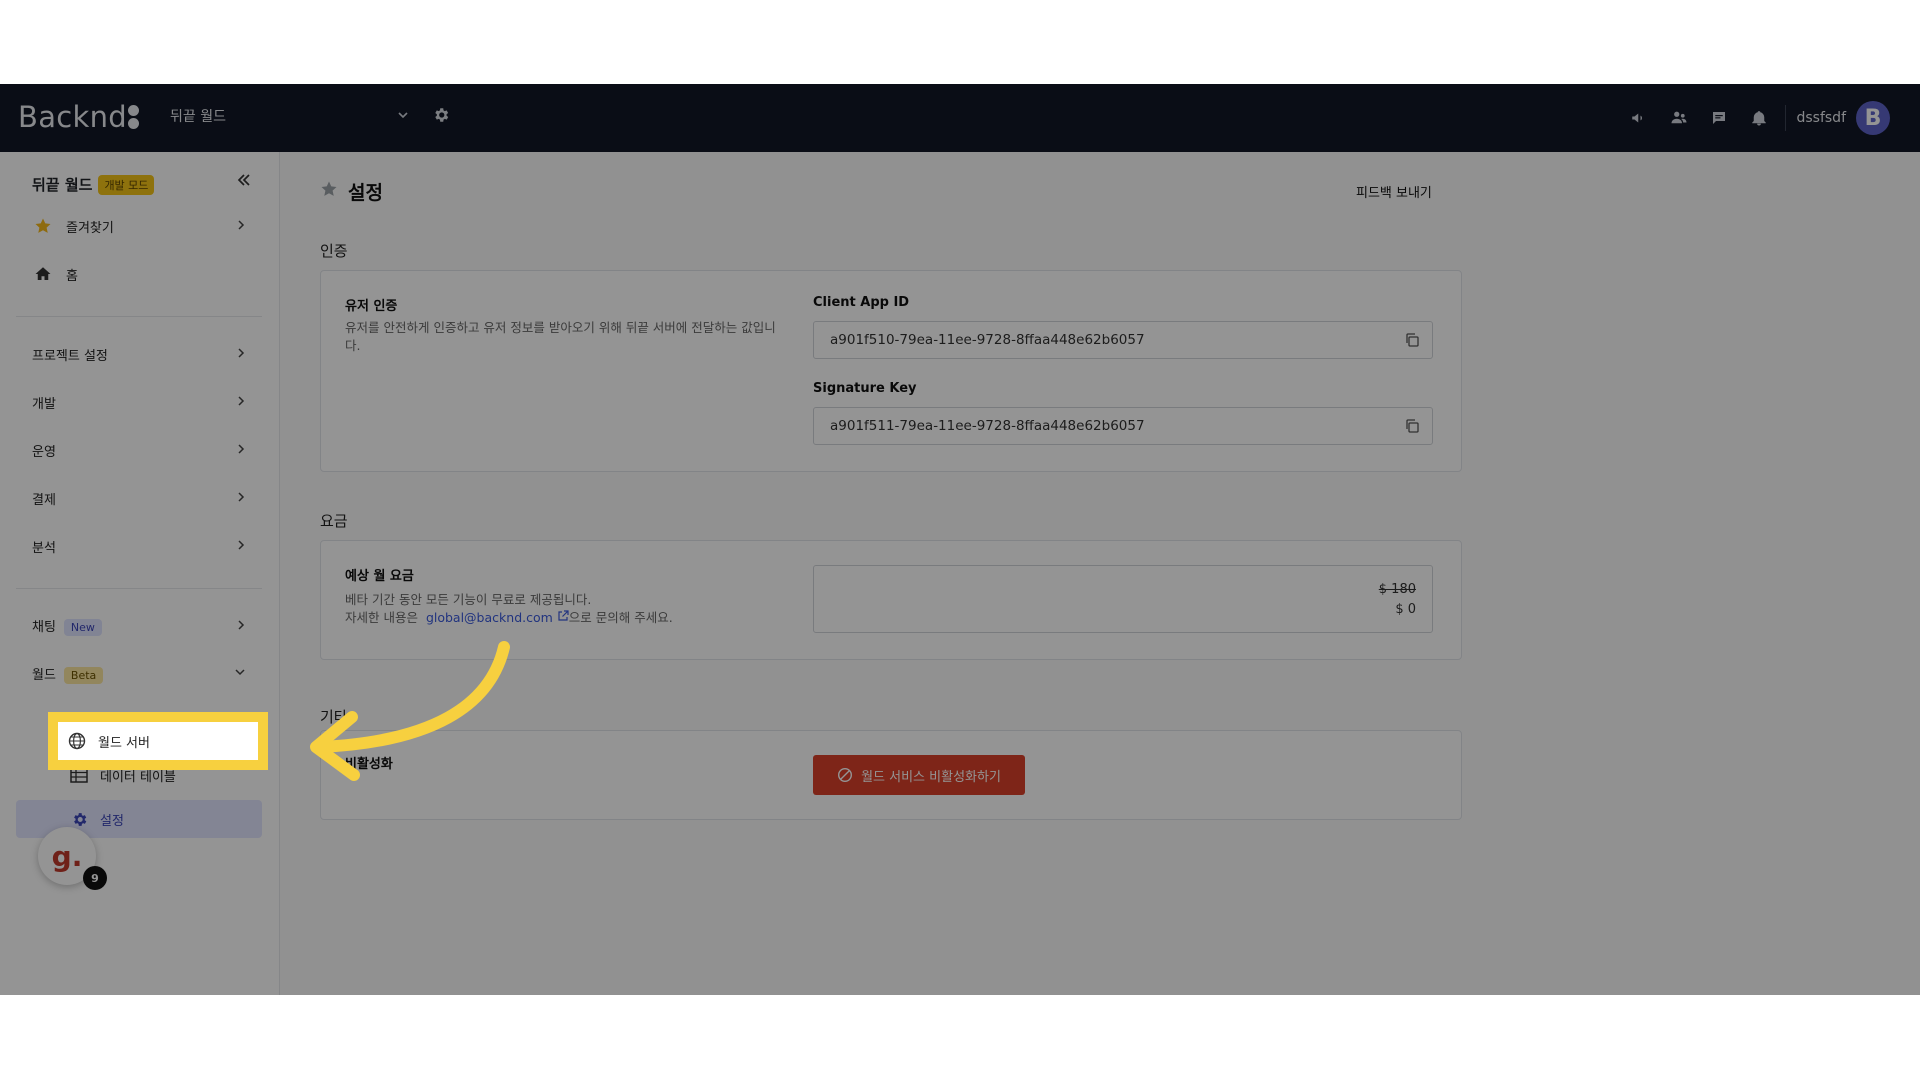 The height and width of the screenshot is (1080, 1920). Describe the element at coordinates (960, 118) in the screenshot. I see `top-bar: Backnd 뒤끝 월드 dssfsdf B` at that location.